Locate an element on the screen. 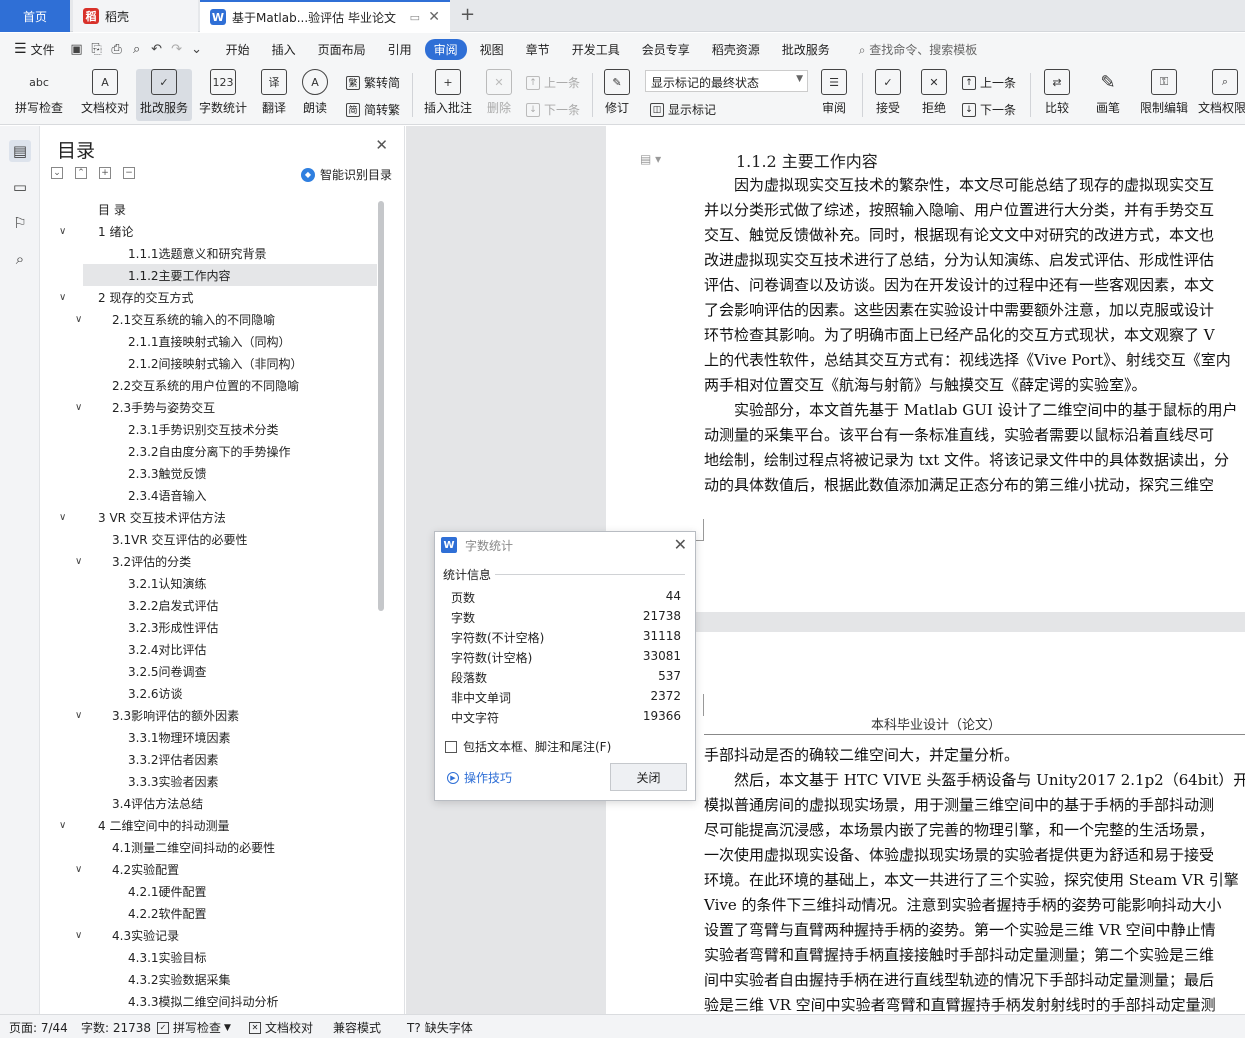 This screenshot has width=1245, height=1038. add-heading-icon: + is located at coordinates (105, 173).